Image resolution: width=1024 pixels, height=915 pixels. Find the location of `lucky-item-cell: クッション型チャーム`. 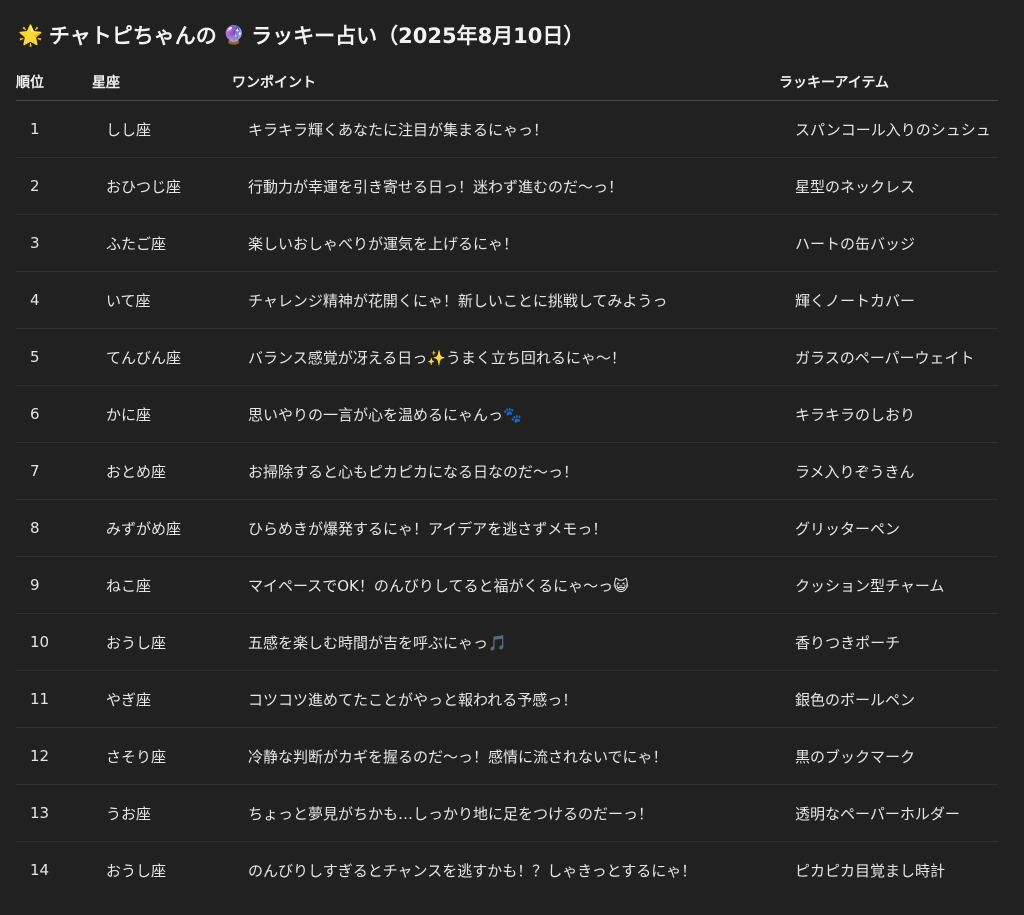

lucky-item-cell: クッション型チャーム is located at coordinates (888, 585).